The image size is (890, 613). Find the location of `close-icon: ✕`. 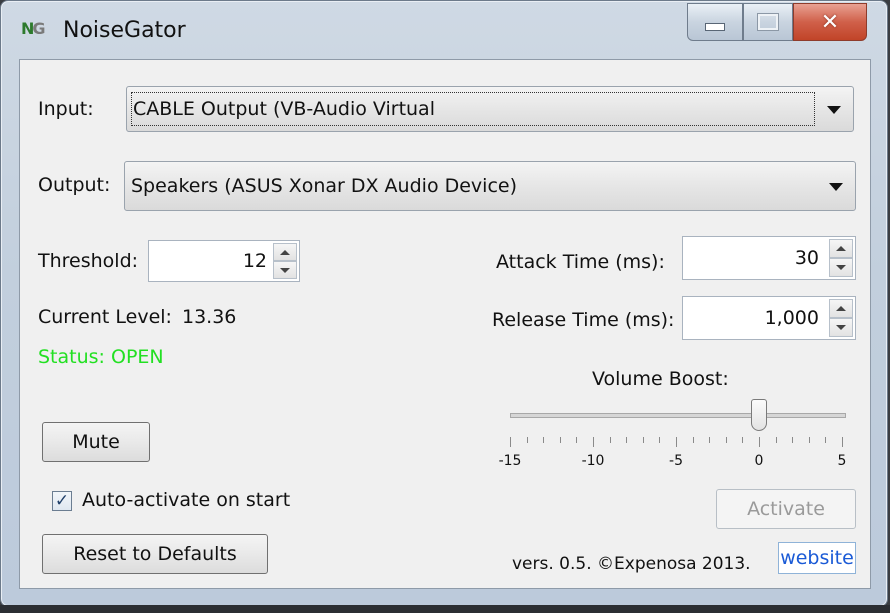

close-icon: ✕ is located at coordinates (830, 22).